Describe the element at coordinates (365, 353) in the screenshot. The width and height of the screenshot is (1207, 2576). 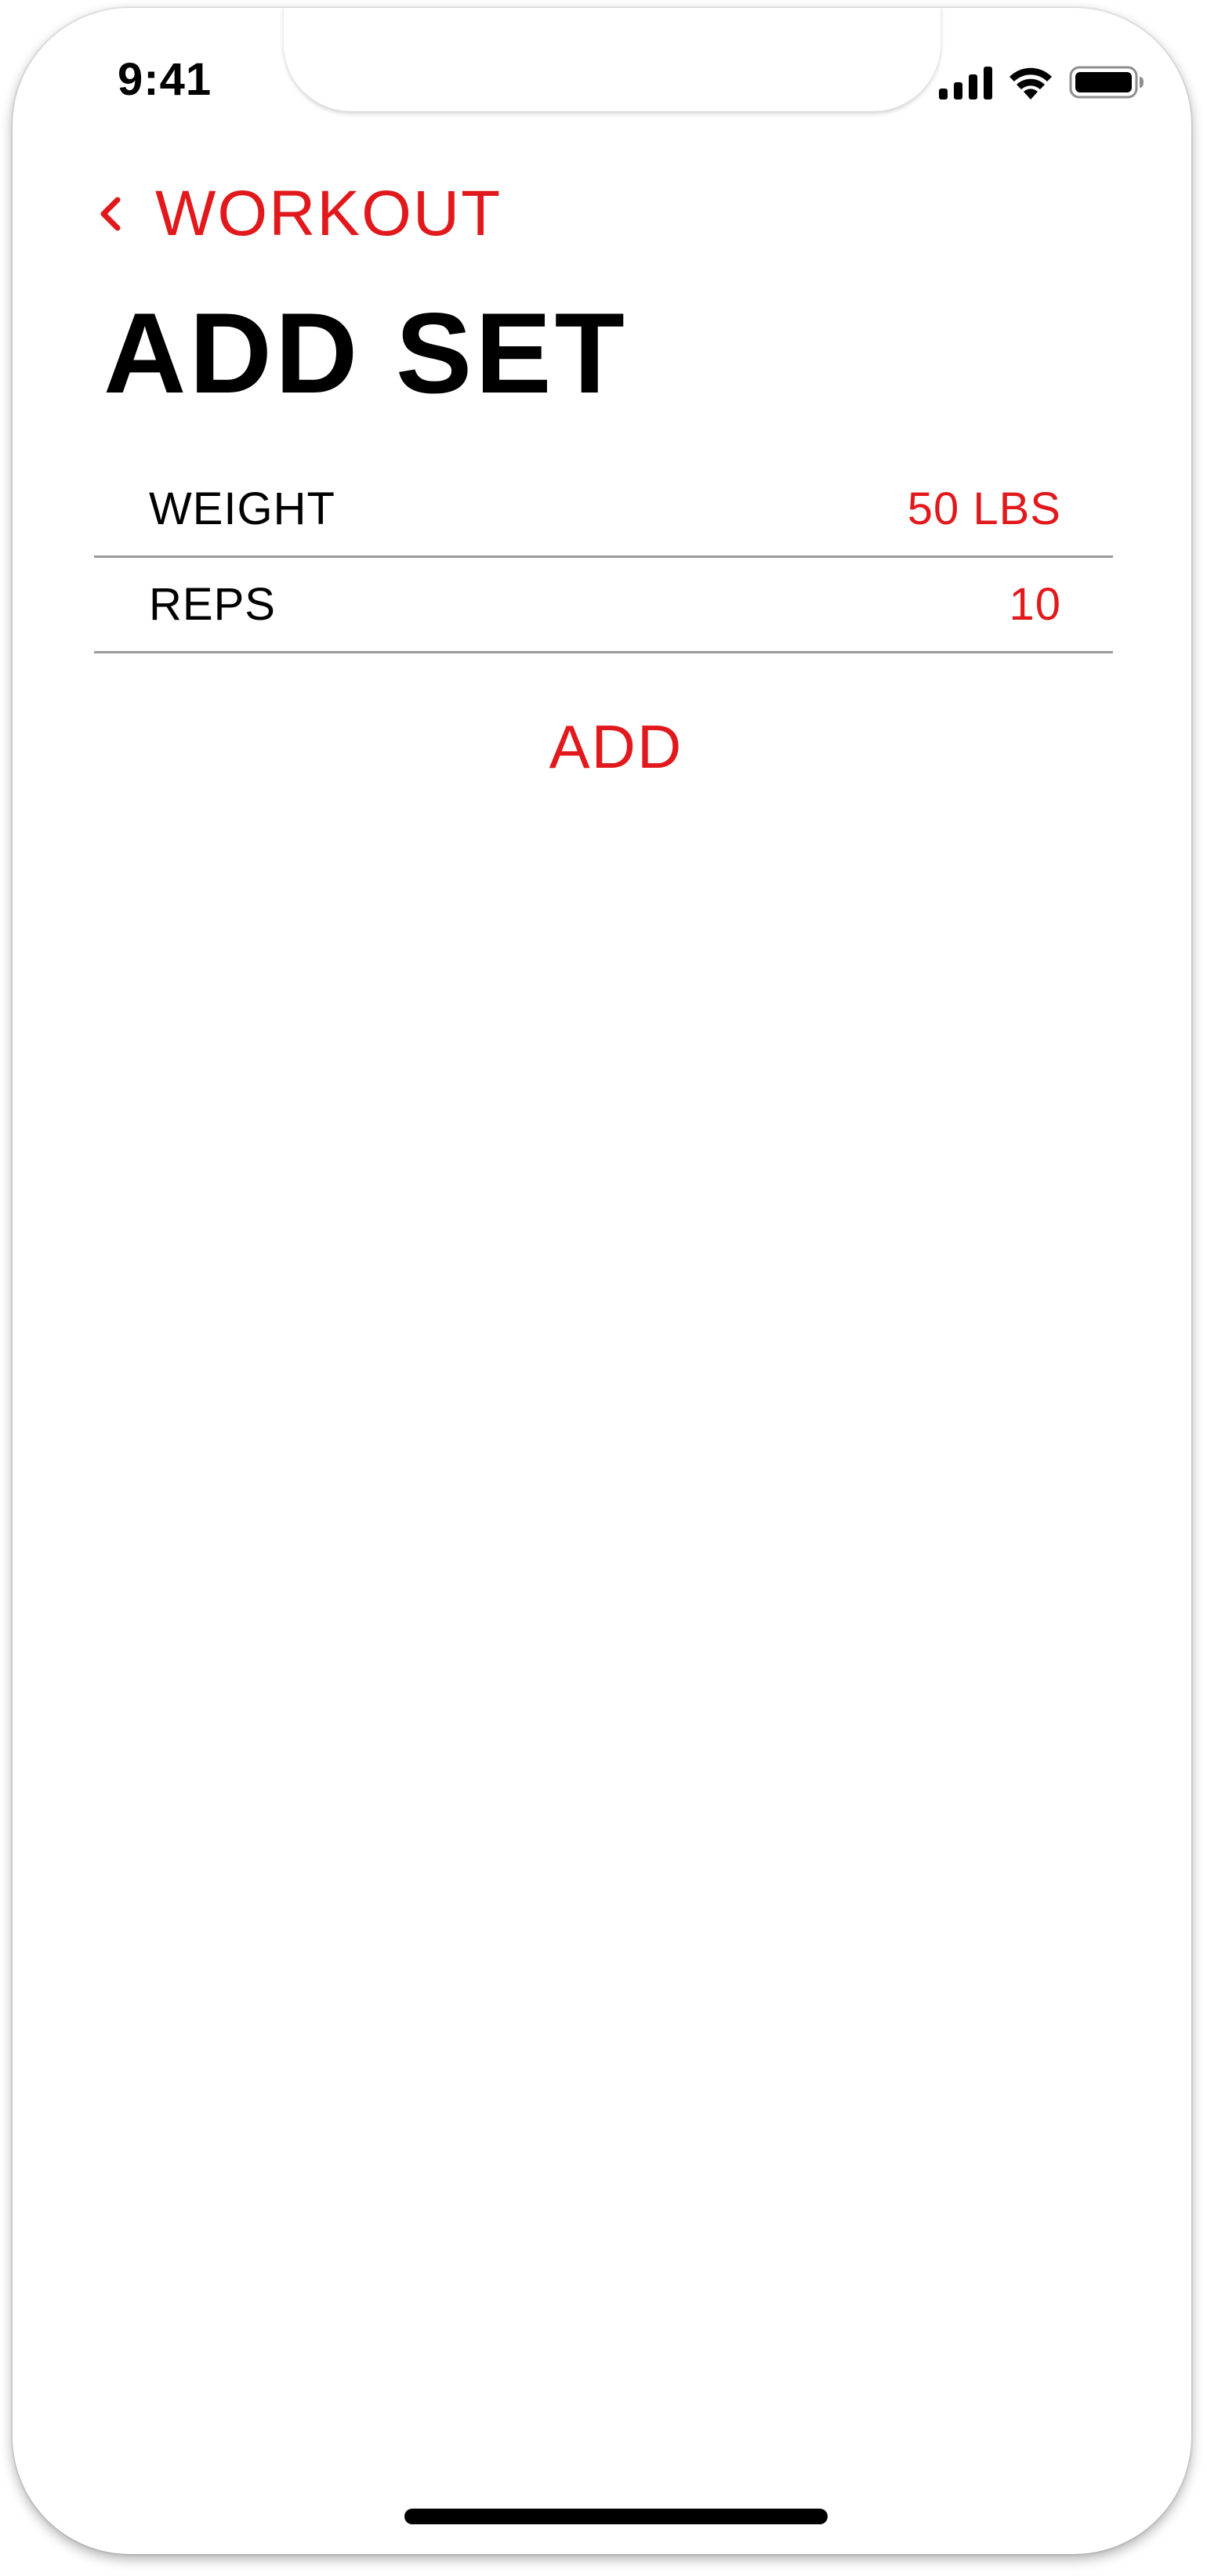
I see `page-title: ADD SET` at that location.